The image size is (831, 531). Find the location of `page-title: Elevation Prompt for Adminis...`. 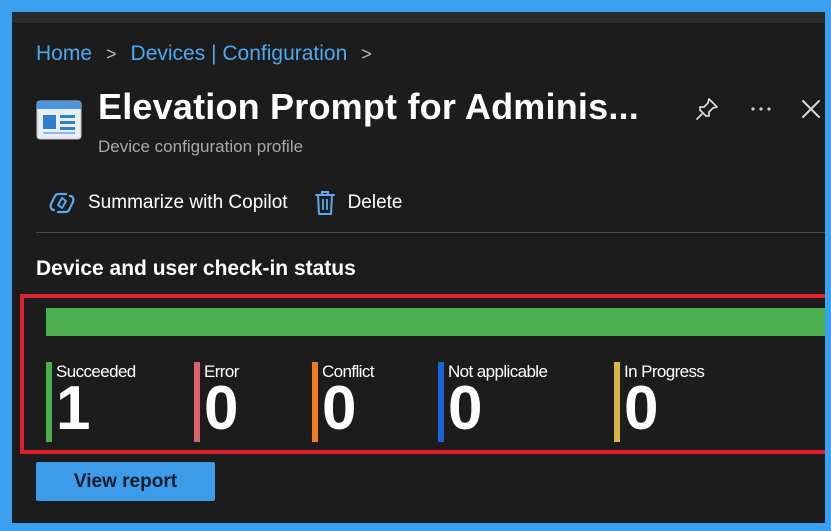

page-title: Elevation Prompt for Adminis... is located at coordinates (368, 106).